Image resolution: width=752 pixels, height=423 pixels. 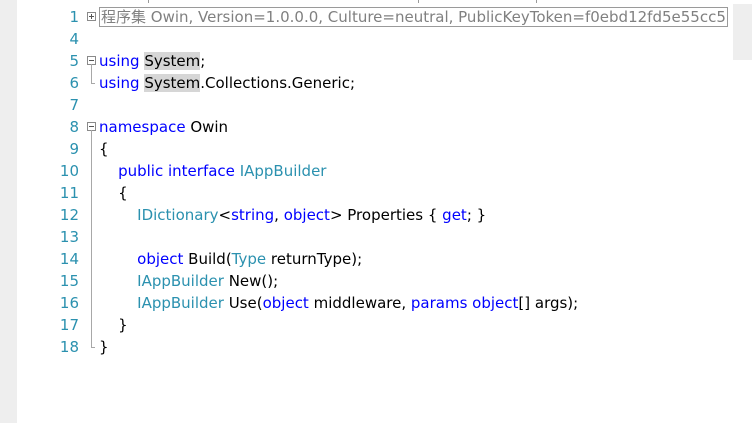 I want to click on code-text: .Collections.Generic;, so click(x=278, y=83).